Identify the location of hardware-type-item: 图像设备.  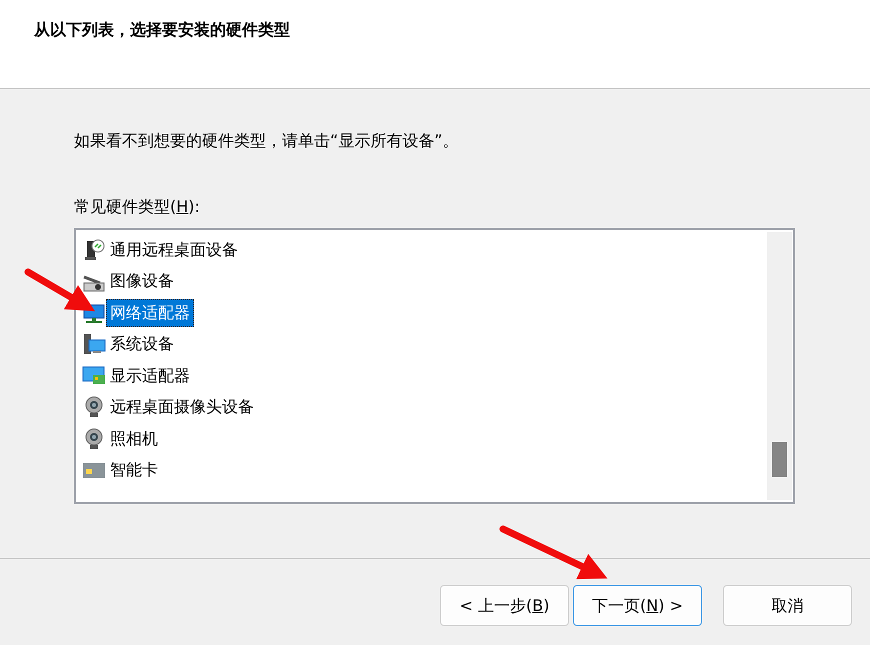
(142, 281).